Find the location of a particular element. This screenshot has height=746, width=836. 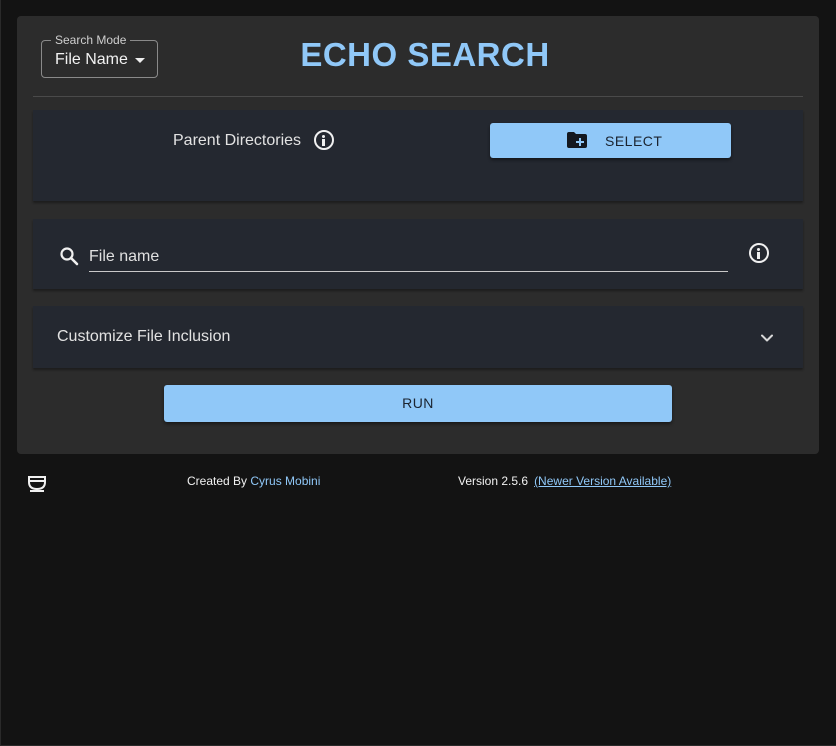

select-button-label: SELECT is located at coordinates (634, 141).